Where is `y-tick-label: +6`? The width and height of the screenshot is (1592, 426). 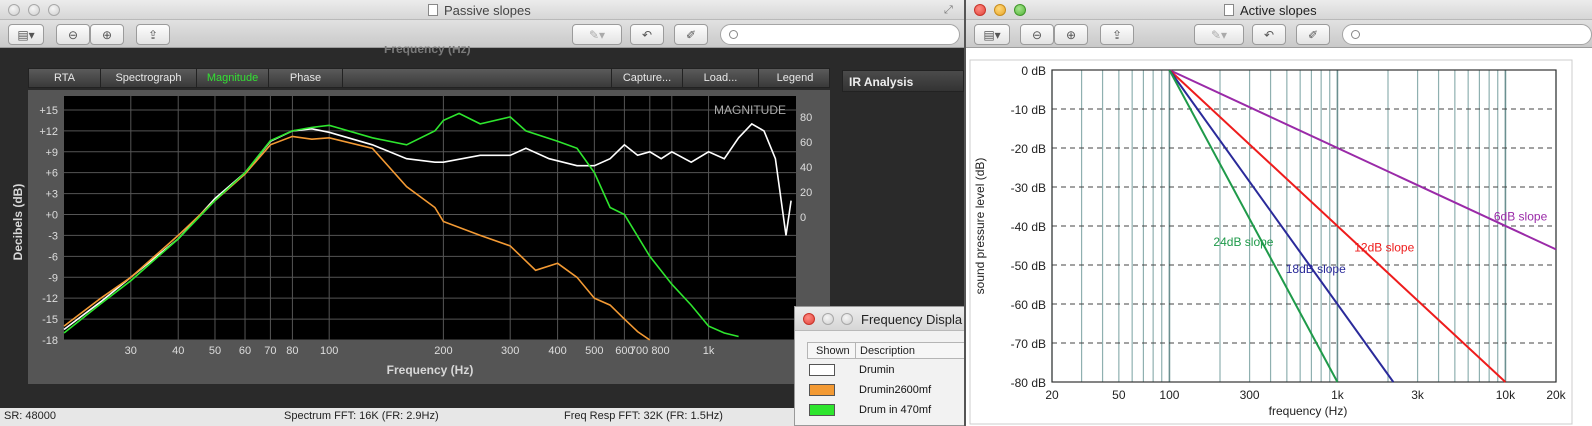
y-tick-label: +6 is located at coordinates (51, 174).